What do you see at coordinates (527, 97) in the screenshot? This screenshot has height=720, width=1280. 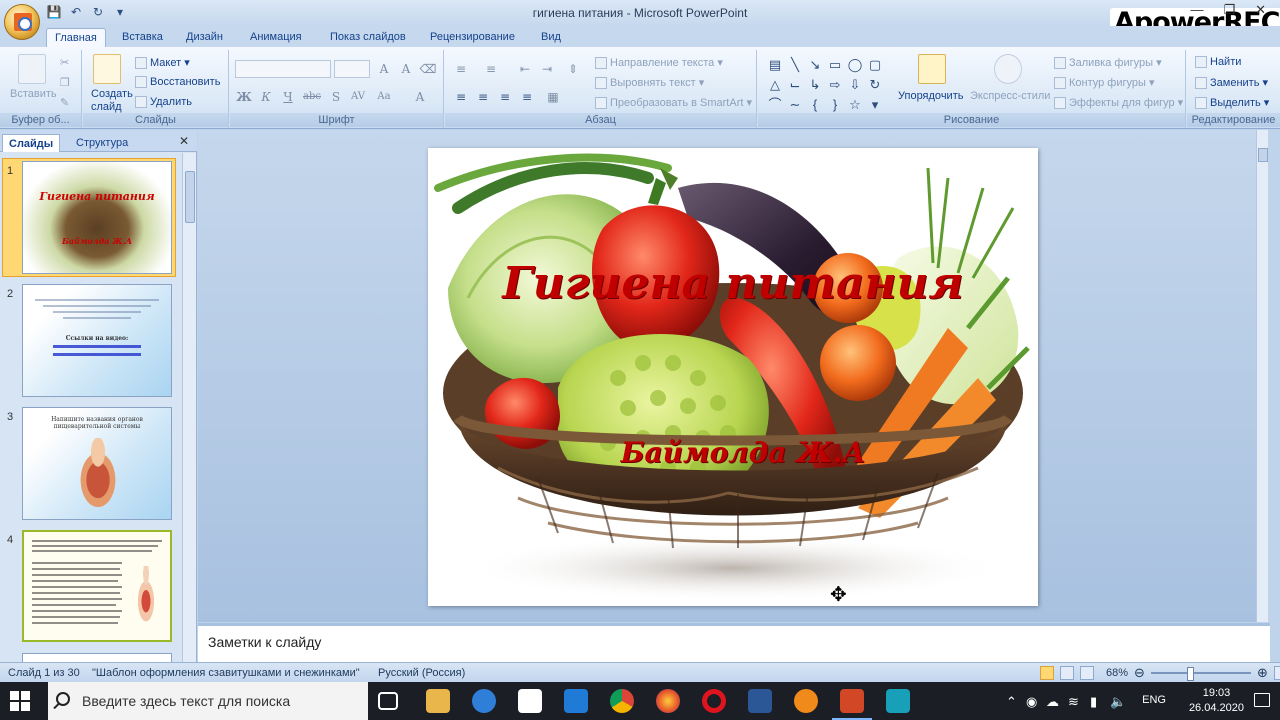 I see `justify-icon: ≡` at bounding box center [527, 97].